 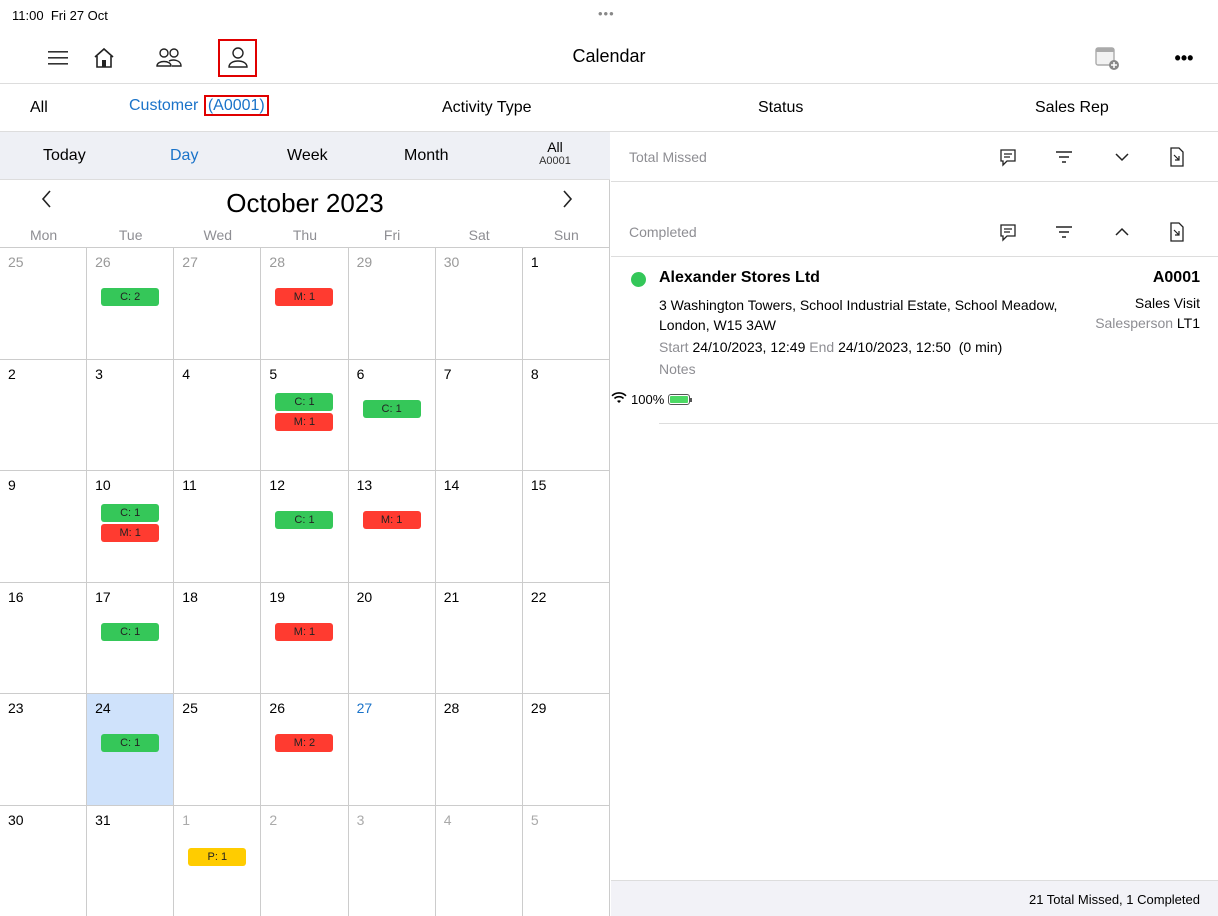 What do you see at coordinates (190, 708) in the screenshot?
I see `day-number: 25` at bounding box center [190, 708].